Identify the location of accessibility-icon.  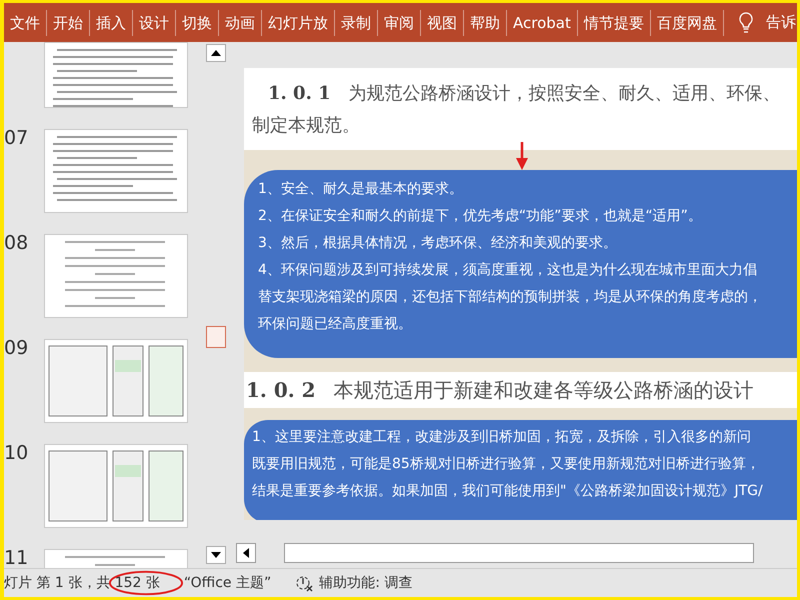
(305, 583).